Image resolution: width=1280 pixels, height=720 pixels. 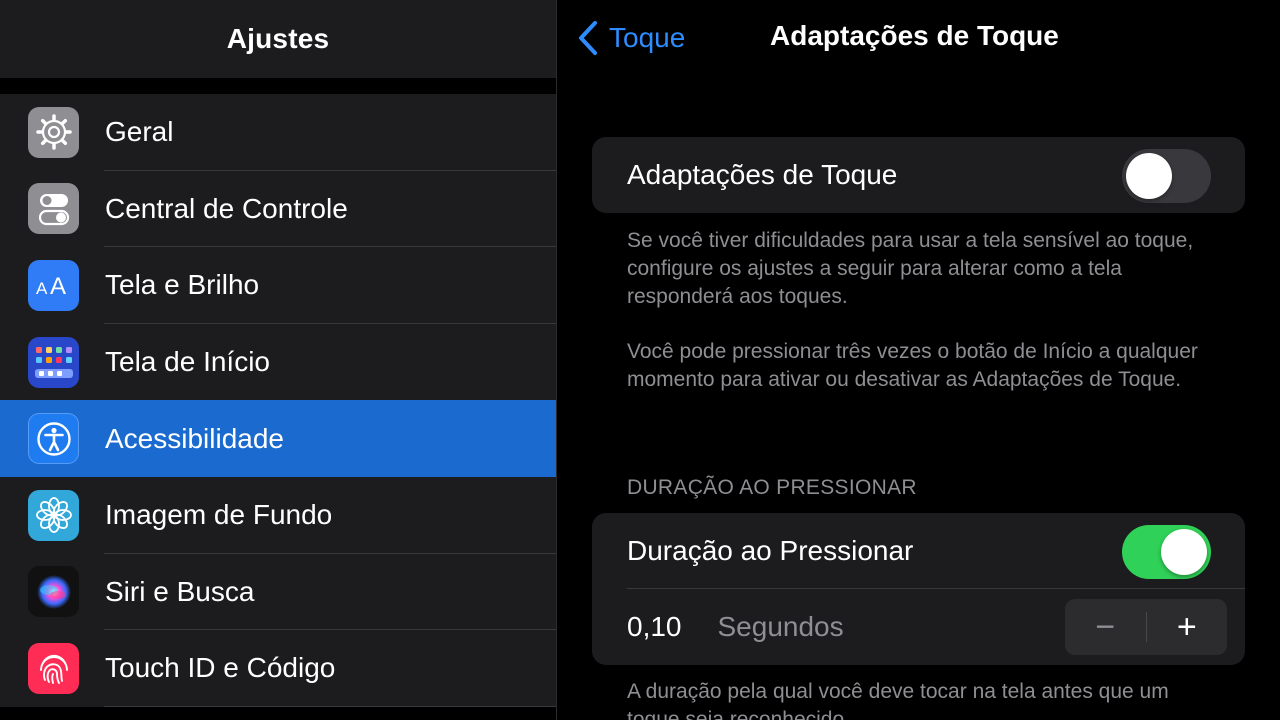 I want to click on text-size-icon: A A, so click(x=53, y=285).